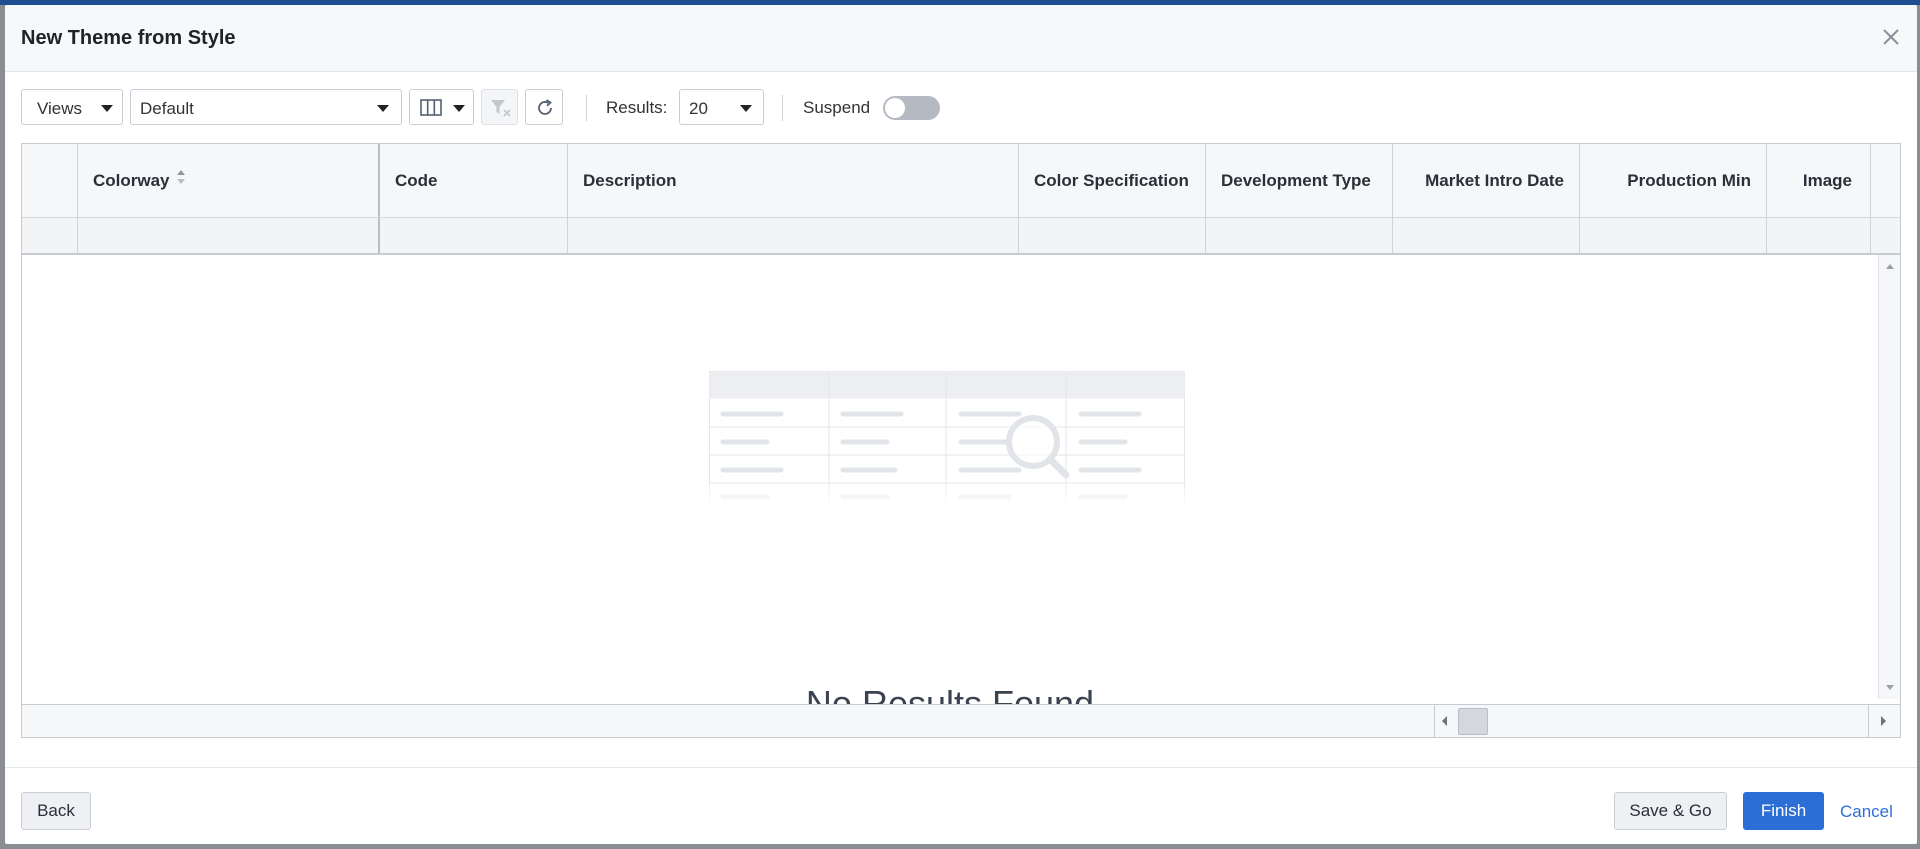 The width and height of the screenshot is (1920, 849). I want to click on column-header-code: Code, so click(474, 180).